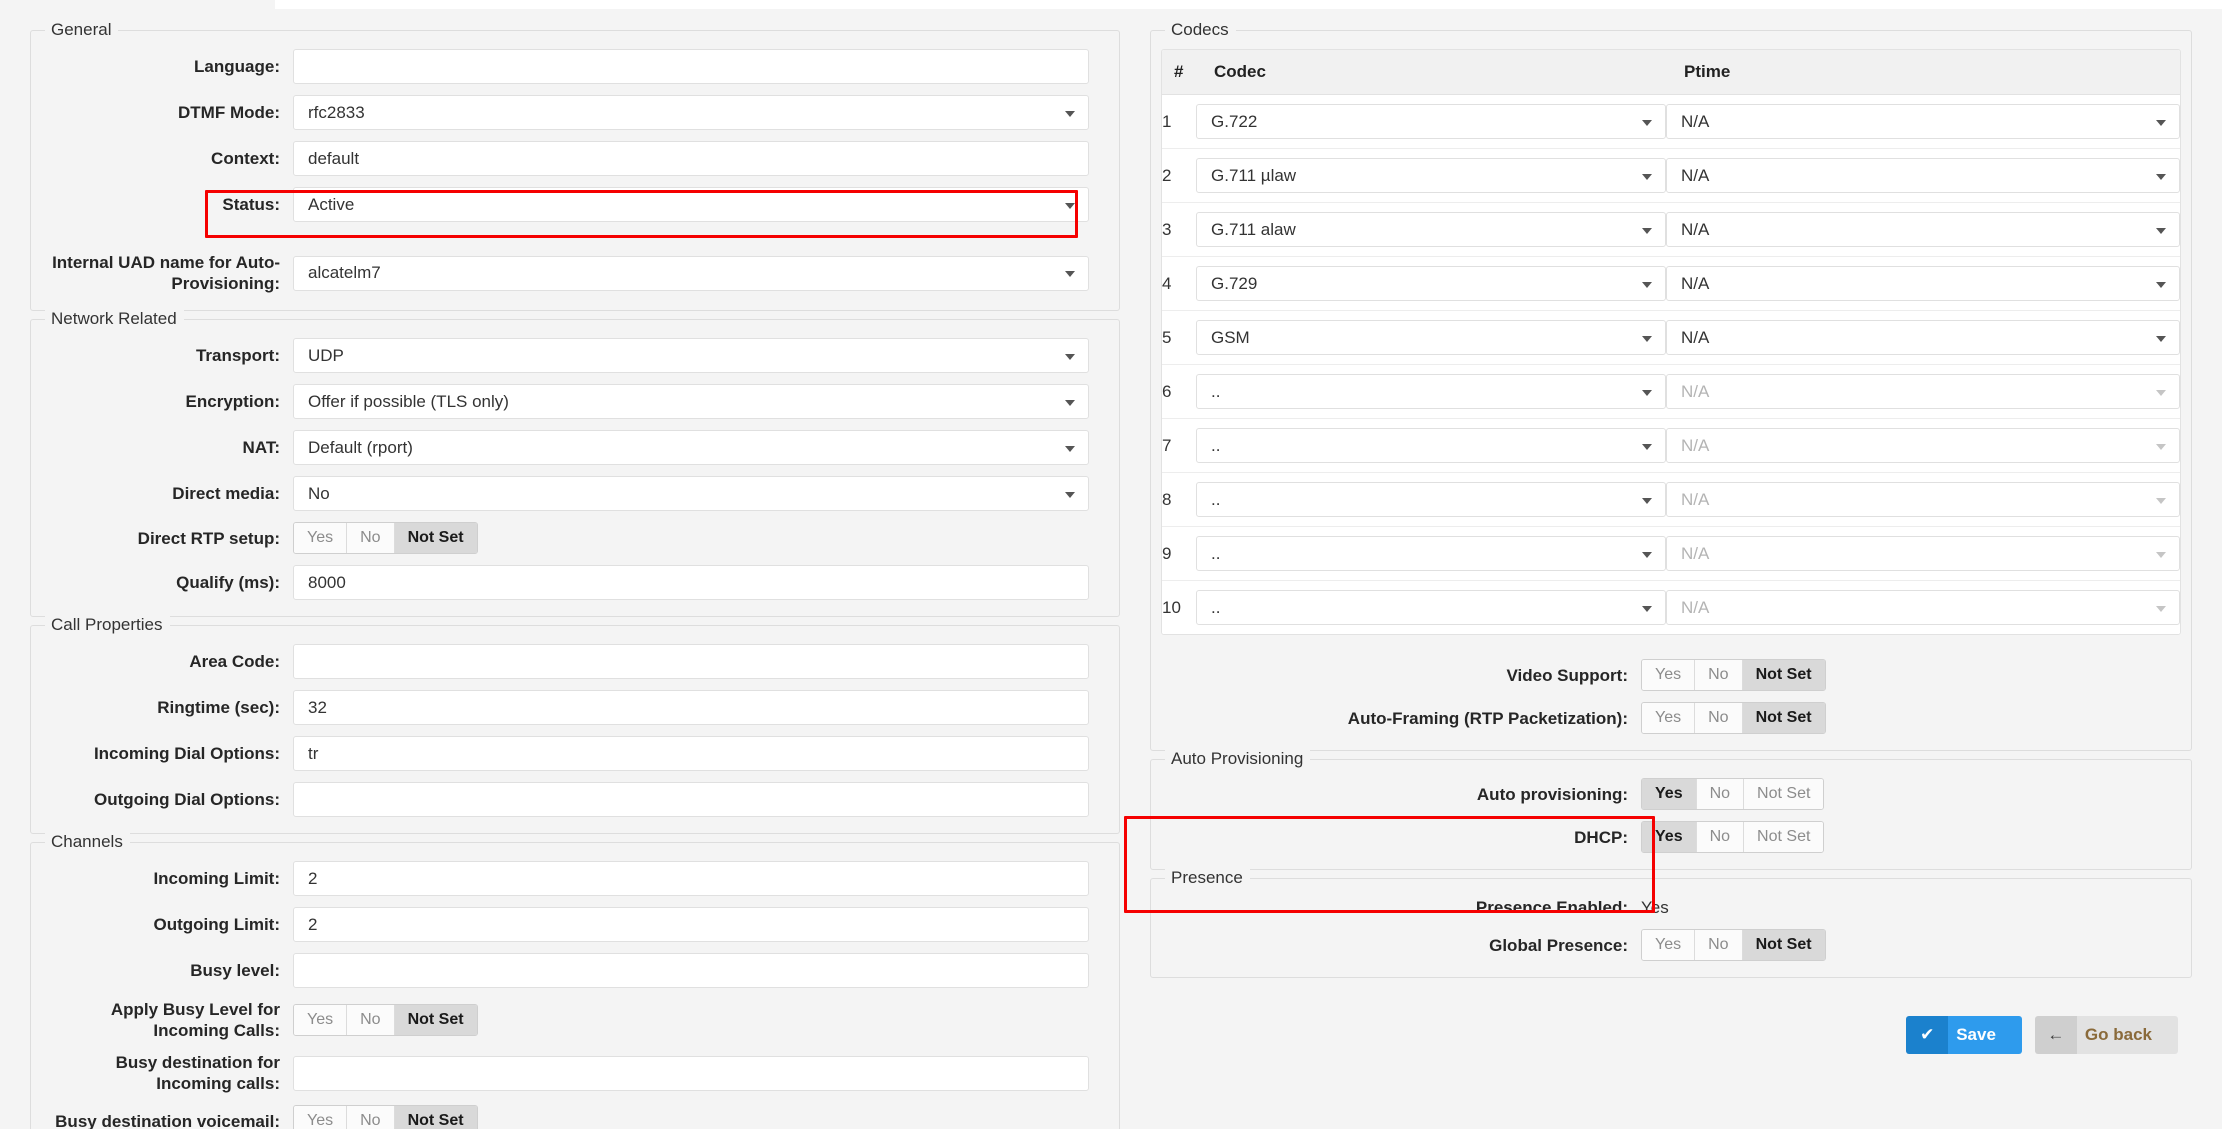 This screenshot has width=2222, height=1129. I want to click on status-select: Active, so click(691, 204).